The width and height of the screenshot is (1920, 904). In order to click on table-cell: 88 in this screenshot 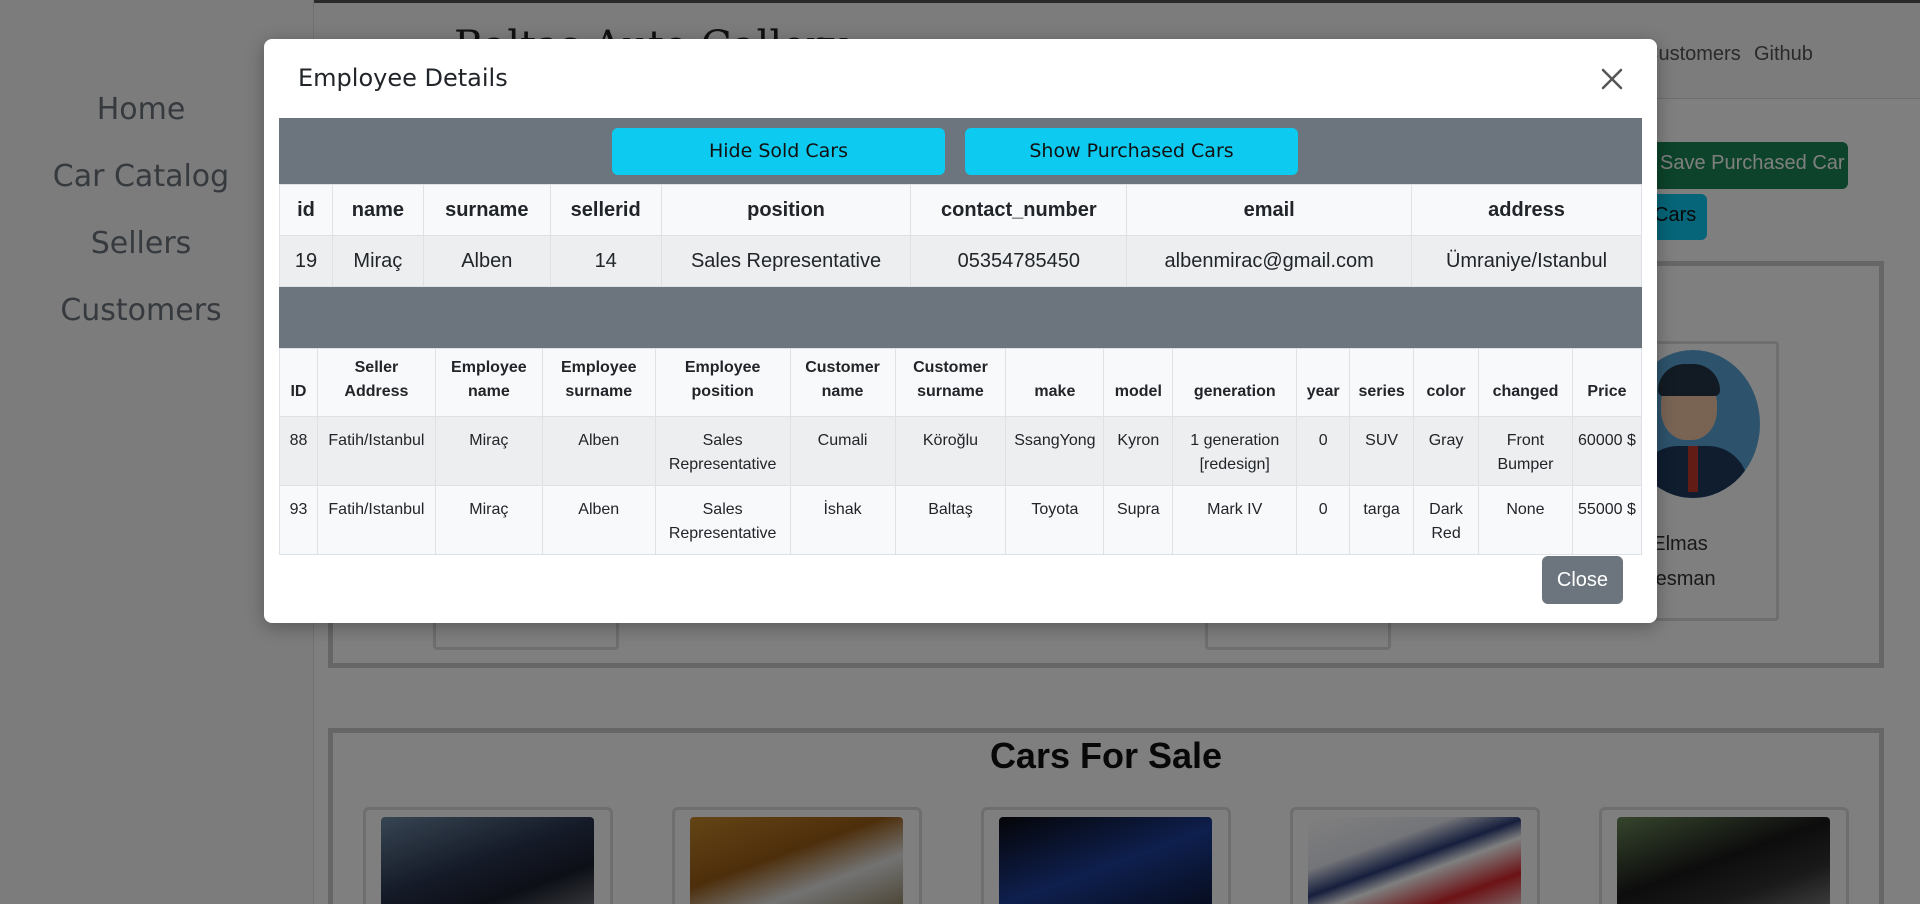, I will do `click(298, 451)`.